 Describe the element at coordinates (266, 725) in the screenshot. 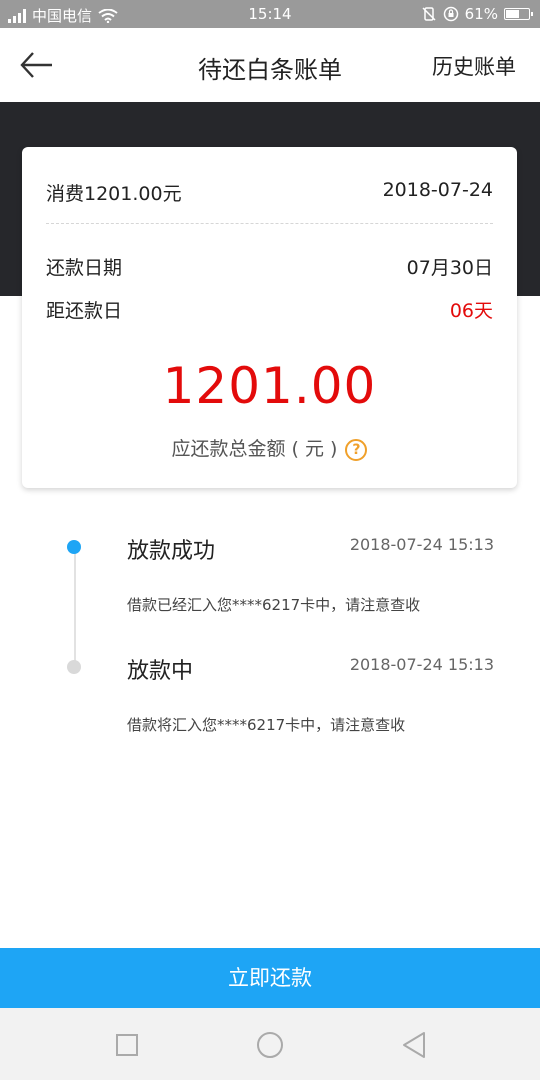

I see `timeline-desc: 借款将汇入您****6217卡中，请注意查收` at that location.